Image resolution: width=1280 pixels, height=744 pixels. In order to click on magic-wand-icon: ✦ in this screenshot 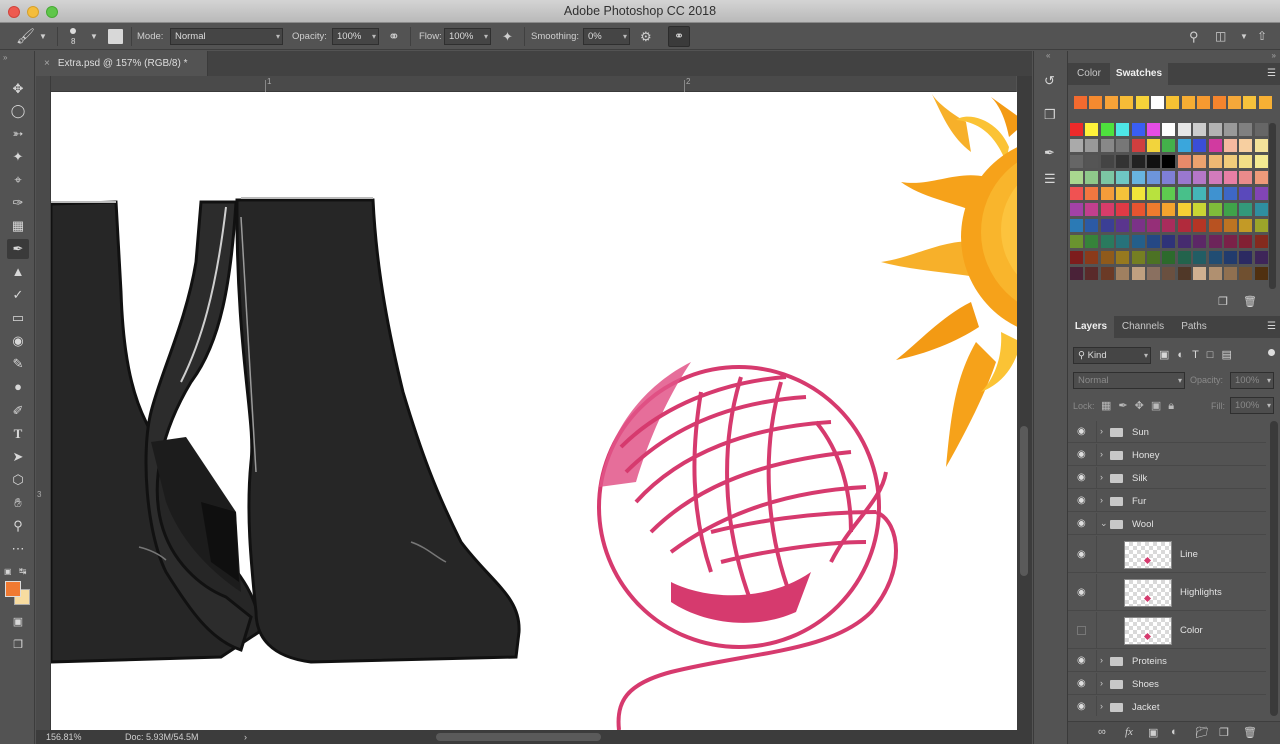, I will do `click(18, 157)`.